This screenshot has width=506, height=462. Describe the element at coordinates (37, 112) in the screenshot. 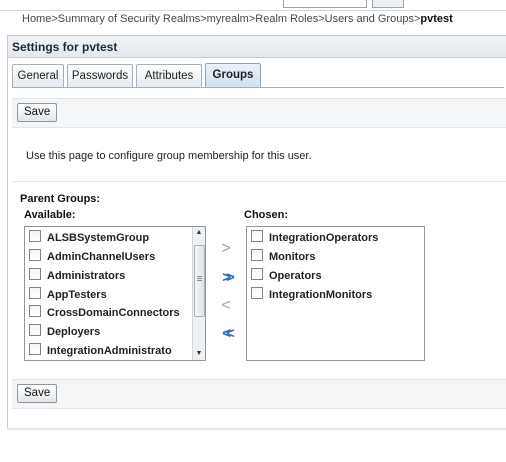

I see `save-button-top: Save` at that location.